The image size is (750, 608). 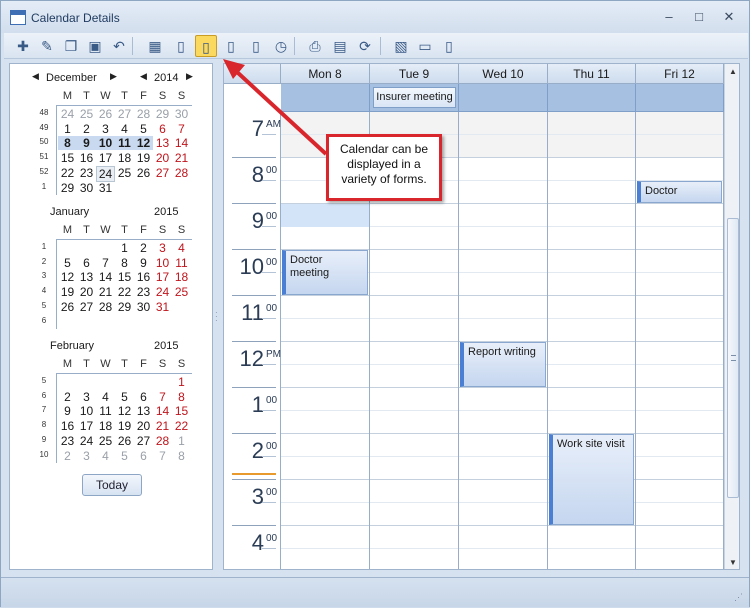 What do you see at coordinates (119, 46) in the screenshot?
I see `undo-button: ↶` at bounding box center [119, 46].